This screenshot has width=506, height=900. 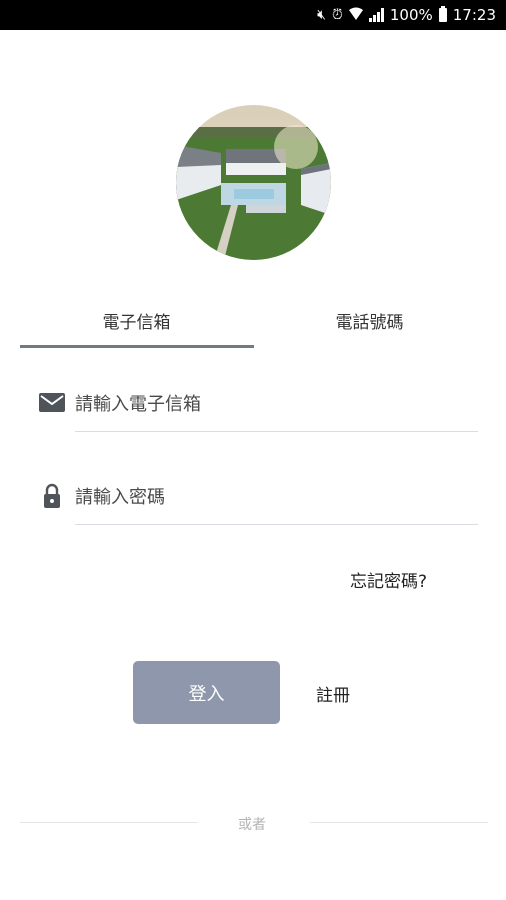 What do you see at coordinates (109, 822) in the screenshot?
I see `divider-left` at bounding box center [109, 822].